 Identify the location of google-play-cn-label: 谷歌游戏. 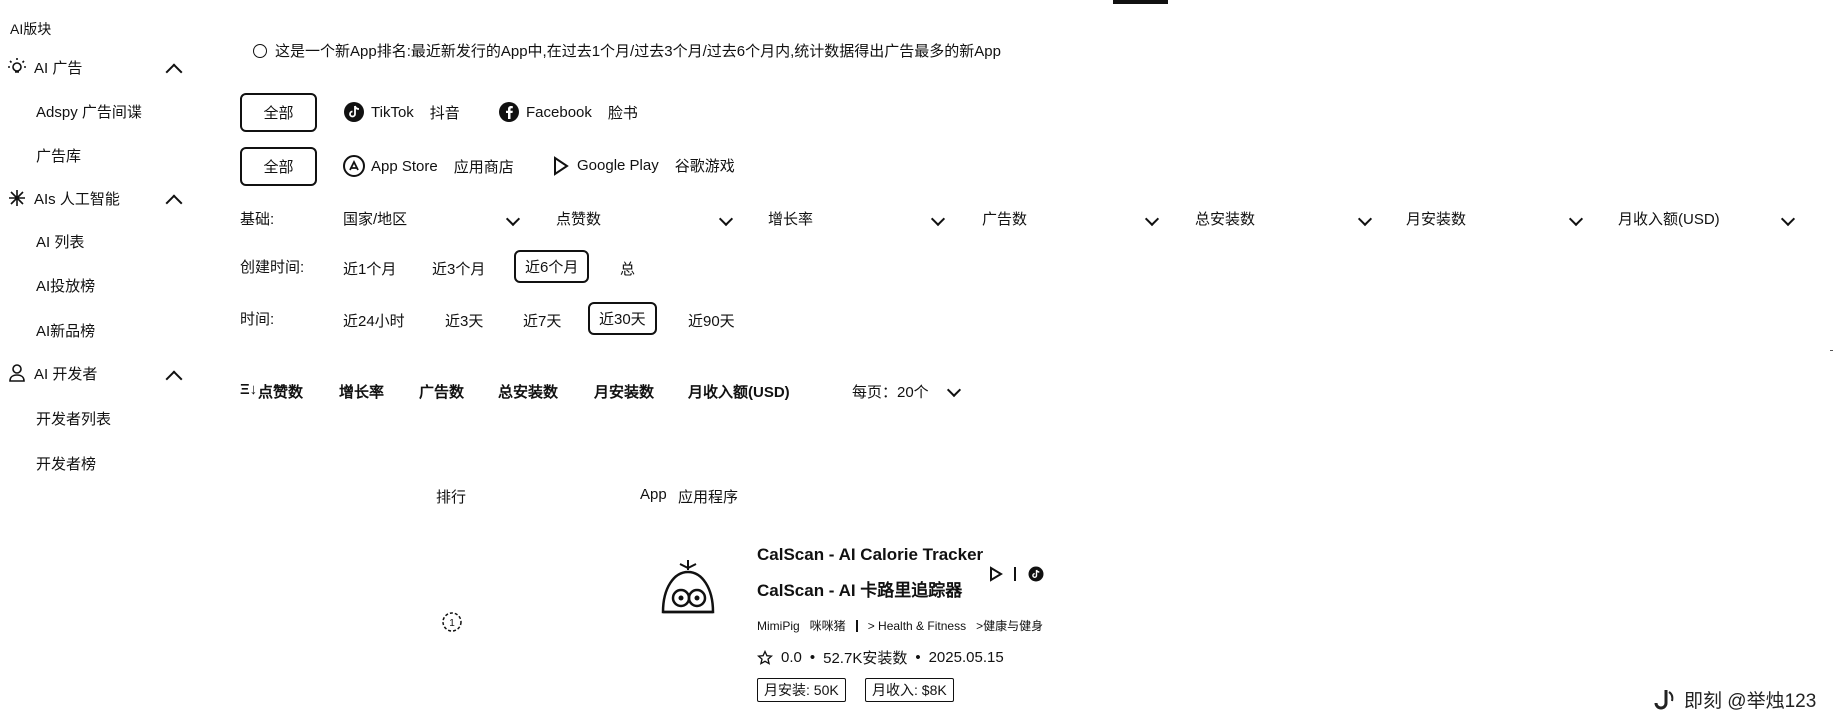
(704, 166).